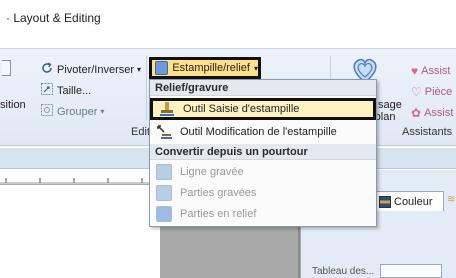 The height and width of the screenshot is (278, 456). What do you see at coordinates (390, 105) in the screenshot?
I see `ribbon-sage-fragment: sage` at bounding box center [390, 105].